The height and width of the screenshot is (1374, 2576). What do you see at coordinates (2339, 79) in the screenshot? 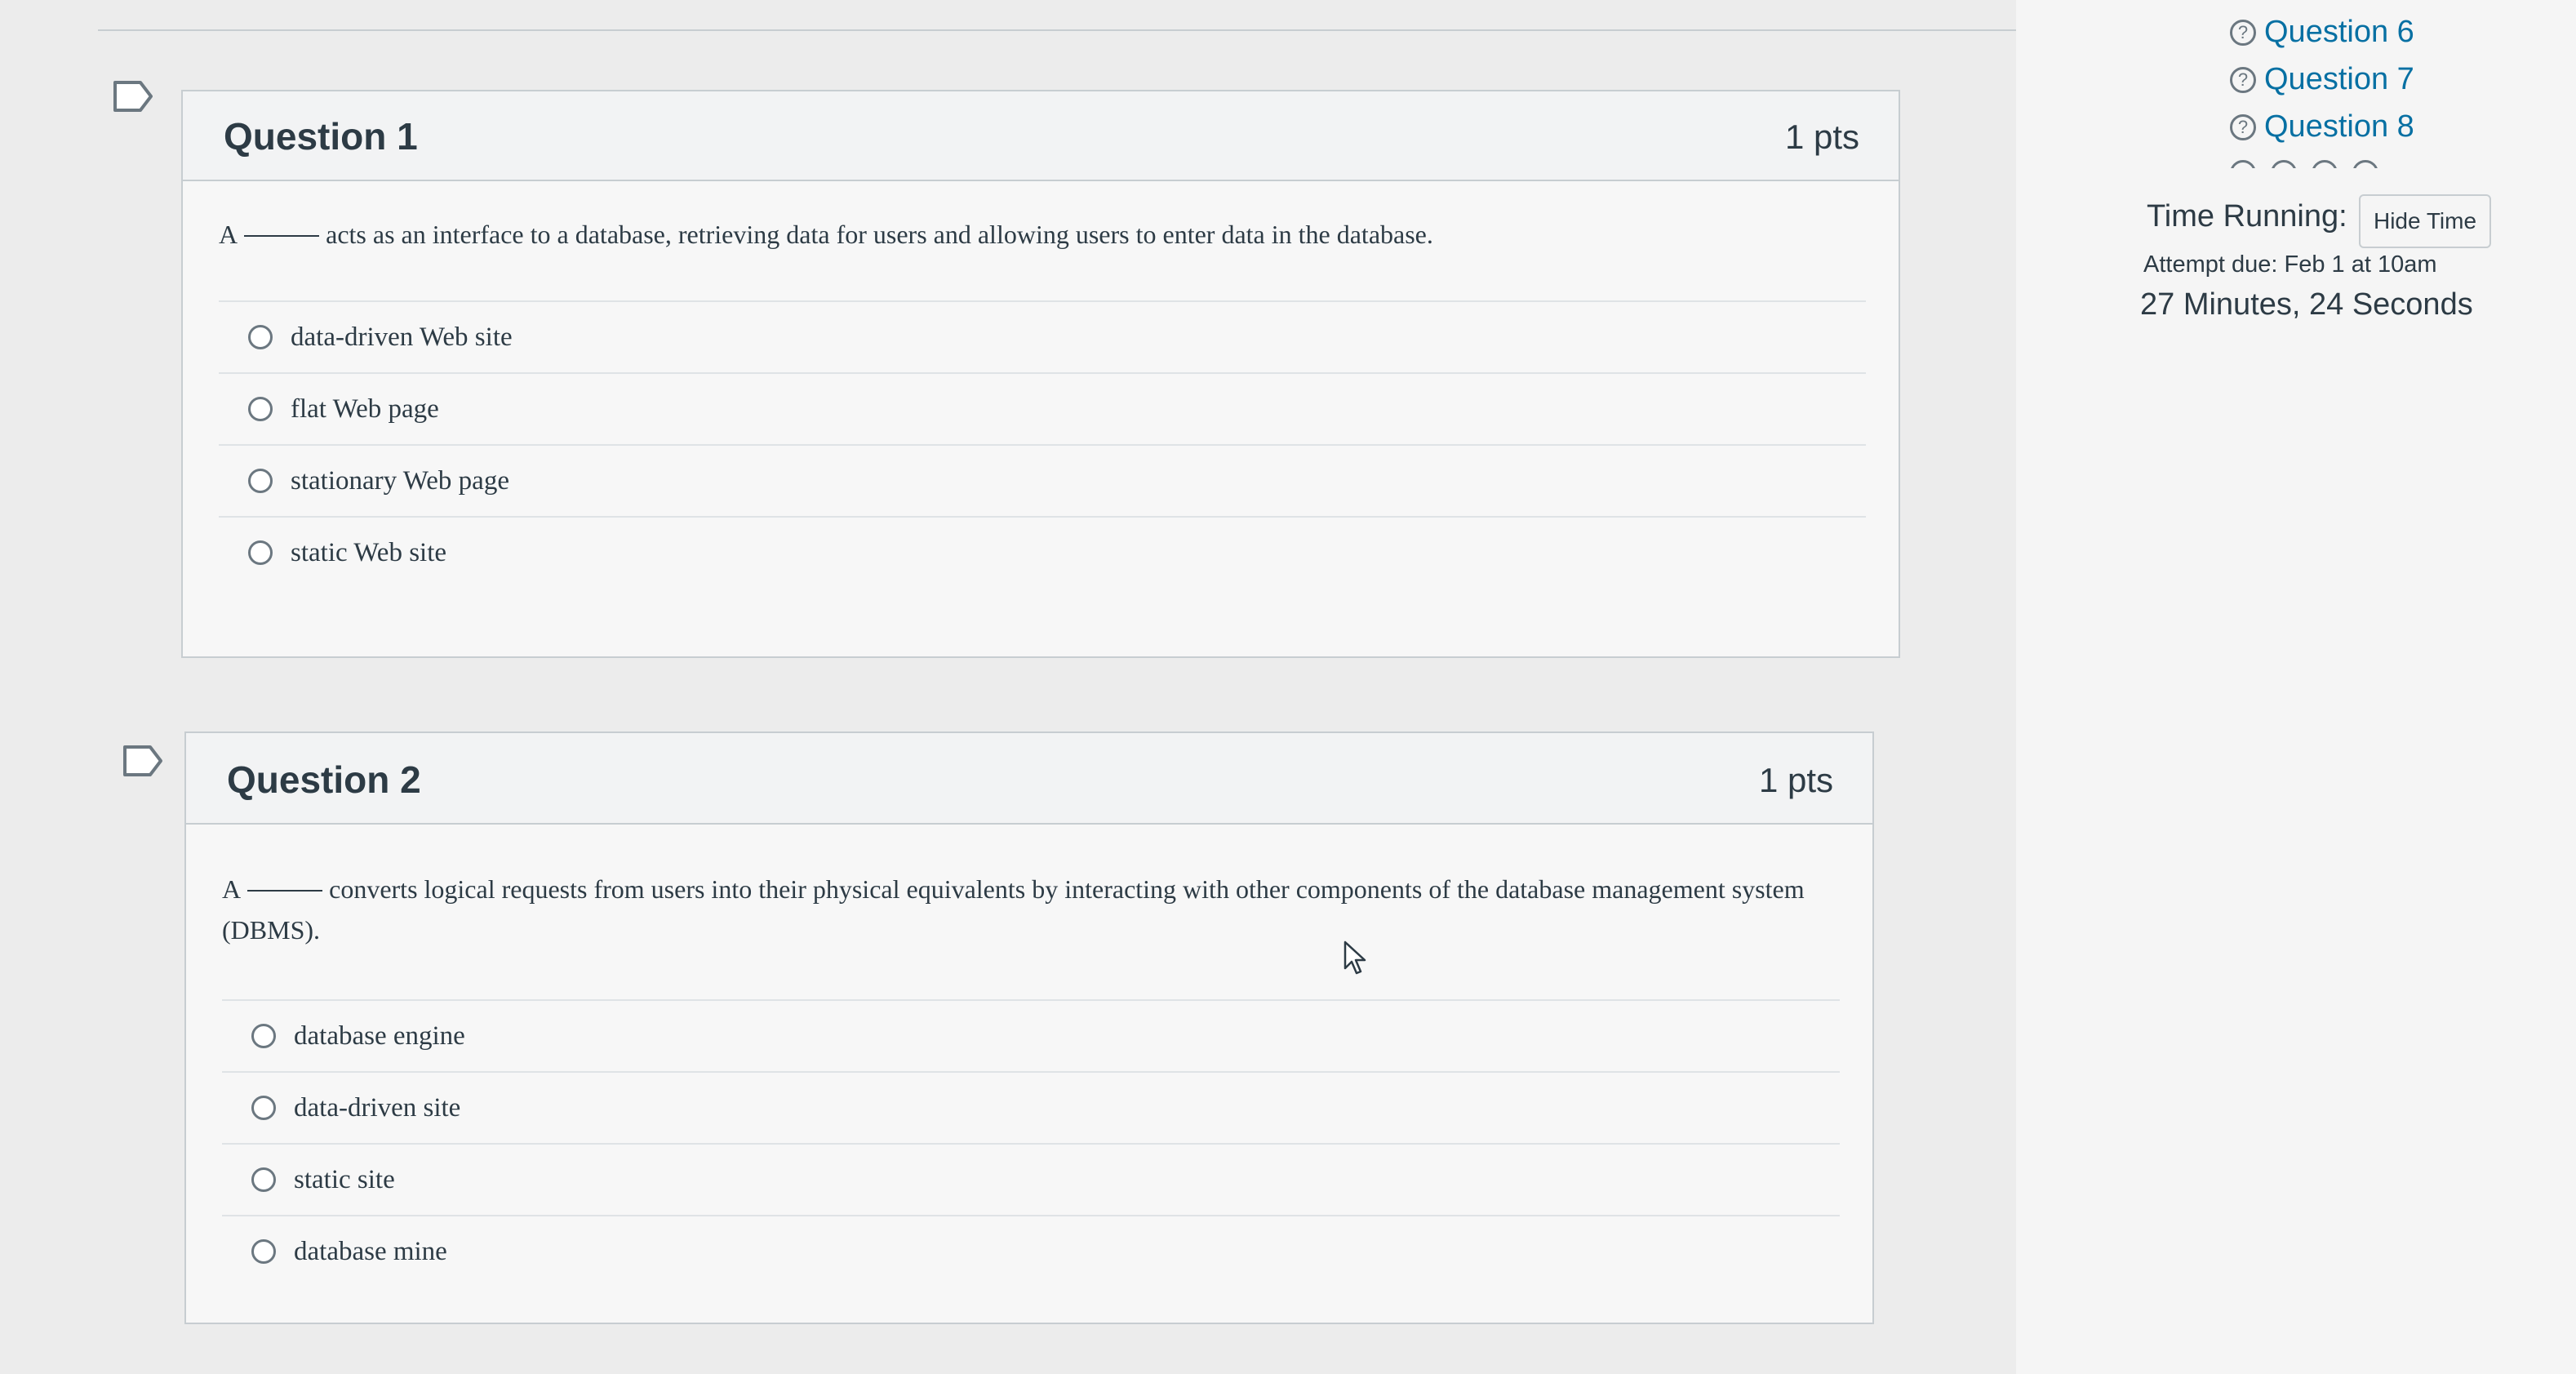
I see `question-link-label: Question 7` at bounding box center [2339, 79].